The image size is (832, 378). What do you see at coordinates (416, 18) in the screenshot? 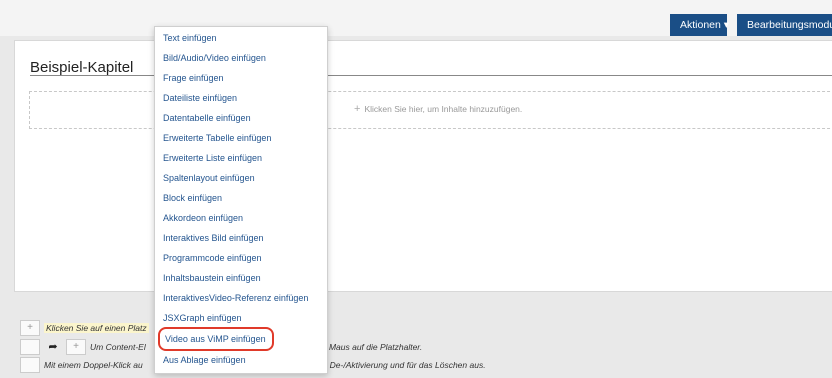
I see `top-toolbar: Aktionen ▾ Bearbeitungsmodus` at bounding box center [416, 18].